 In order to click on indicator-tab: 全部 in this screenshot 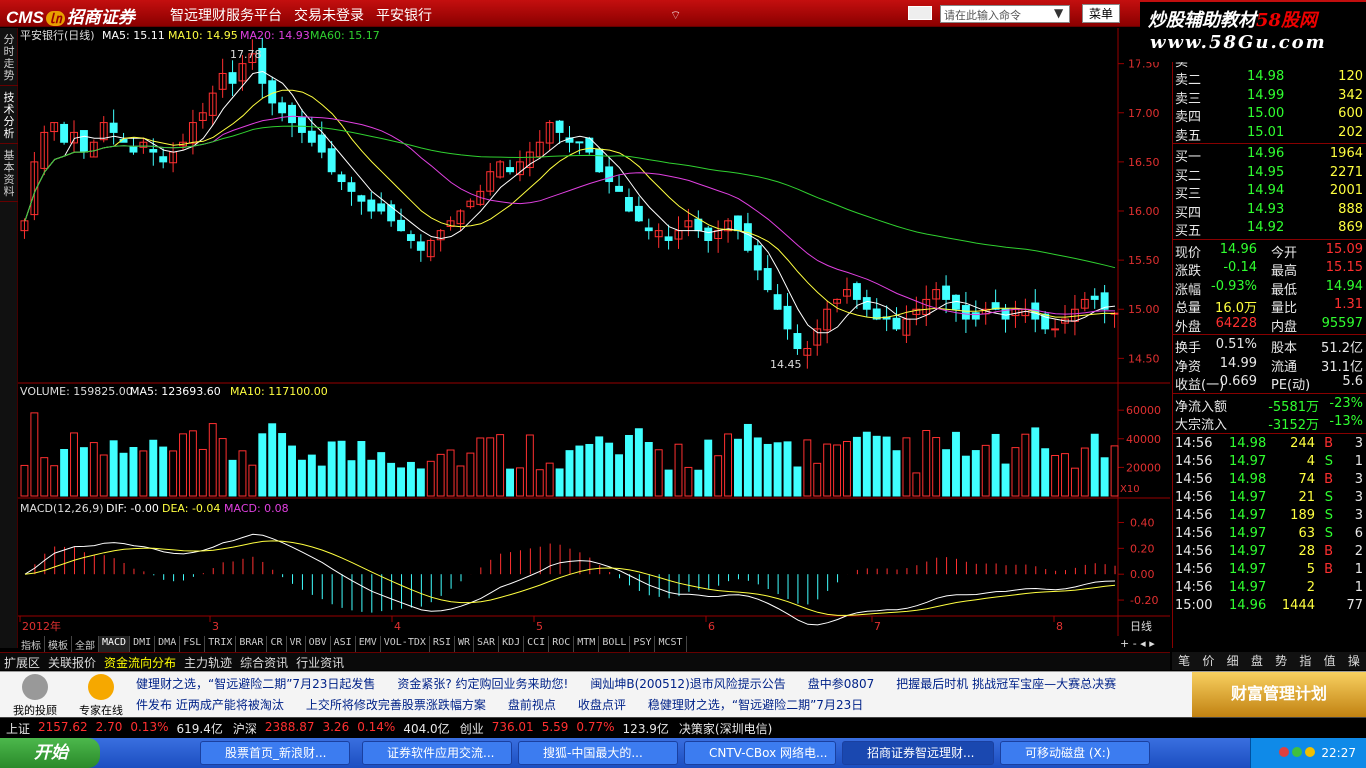, I will do `click(85, 644)`.